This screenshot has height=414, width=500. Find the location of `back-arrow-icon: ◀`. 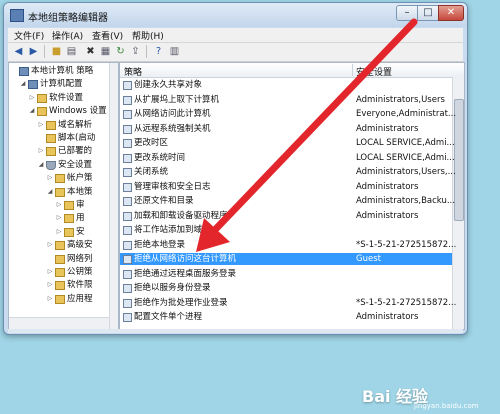

back-arrow-icon: ◀ is located at coordinates (18, 51).